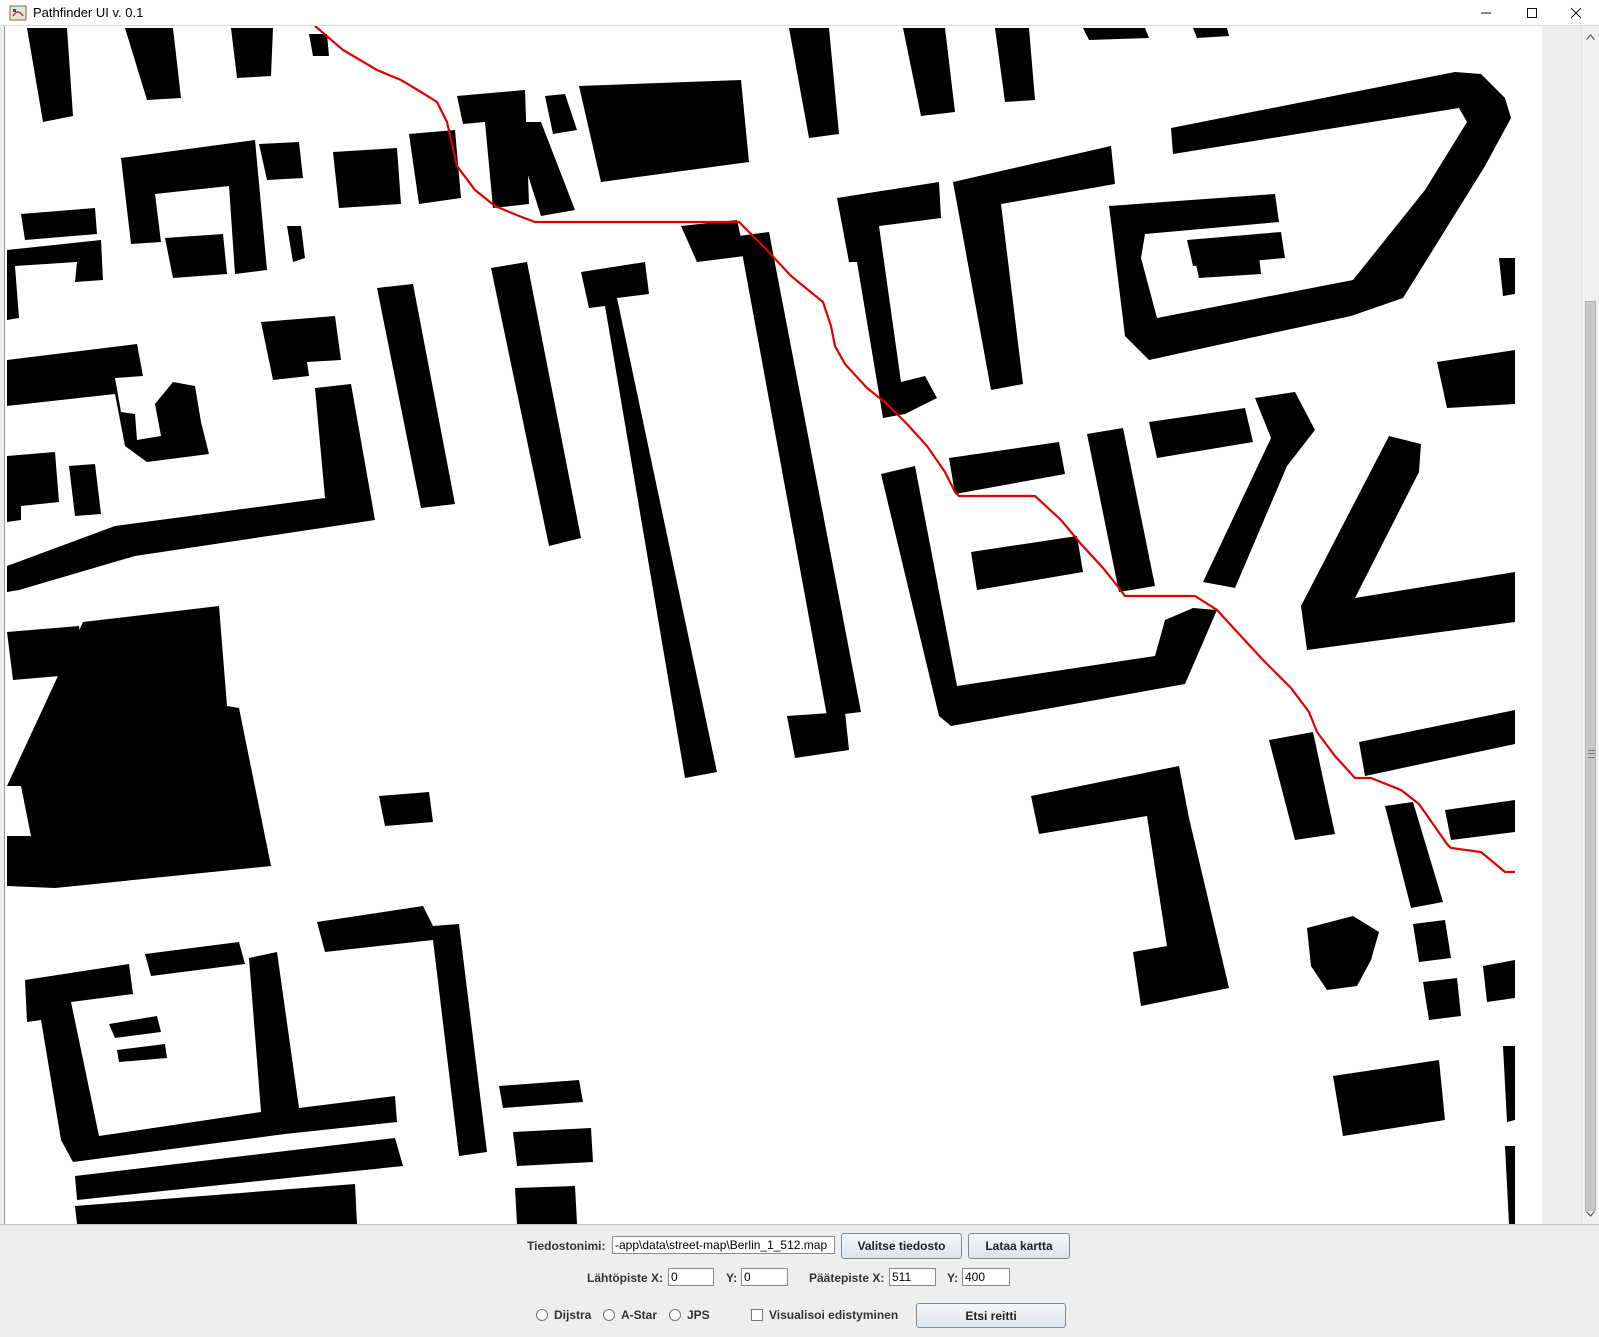 The width and height of the screenshot is (1599, 1337). I want to click on visualize-label: Visualisoi edistyminen, so click(834, 1315).